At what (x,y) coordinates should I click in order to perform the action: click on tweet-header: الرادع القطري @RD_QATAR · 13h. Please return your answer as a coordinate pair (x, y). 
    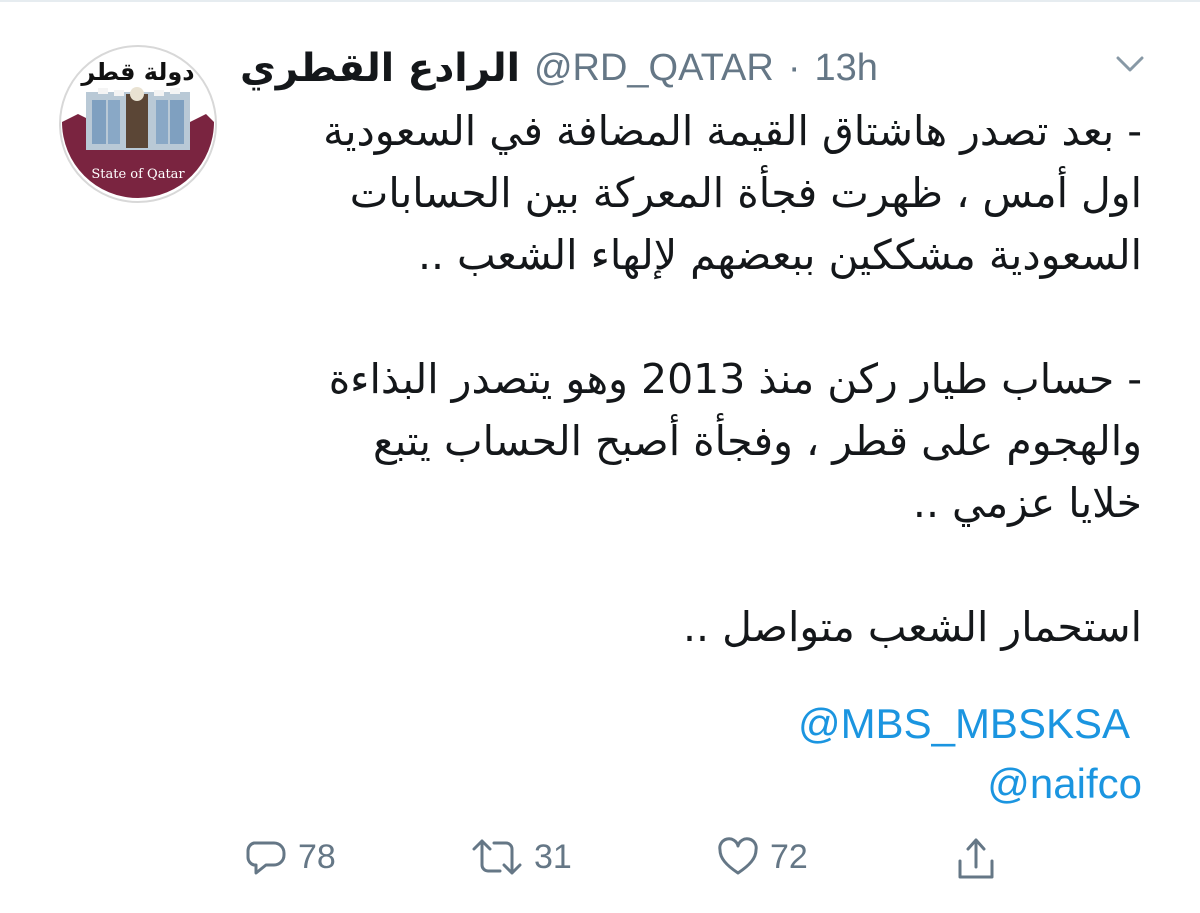
    Looking at the image, I should click on (670, 68).